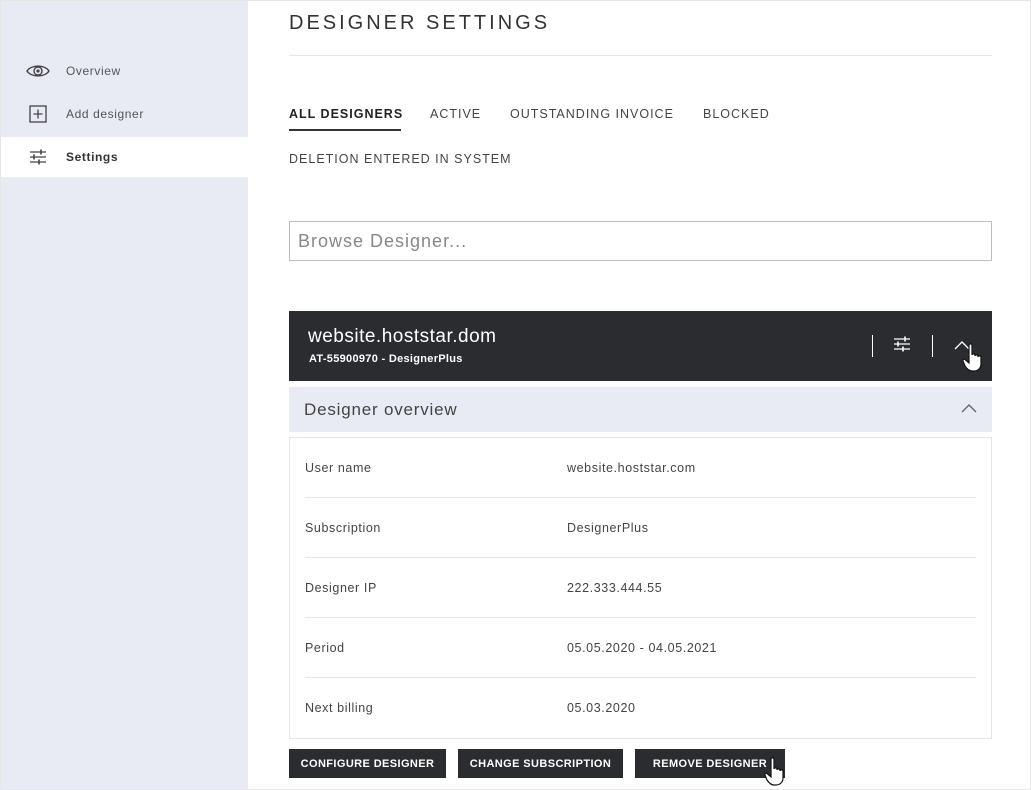 The height and width of the screenshot is (790, 1031). What do you see at coordinates (736, 114) in the screenshot?
I see `tab-blocked: BLOCKED` at bounding box center [736, 114].